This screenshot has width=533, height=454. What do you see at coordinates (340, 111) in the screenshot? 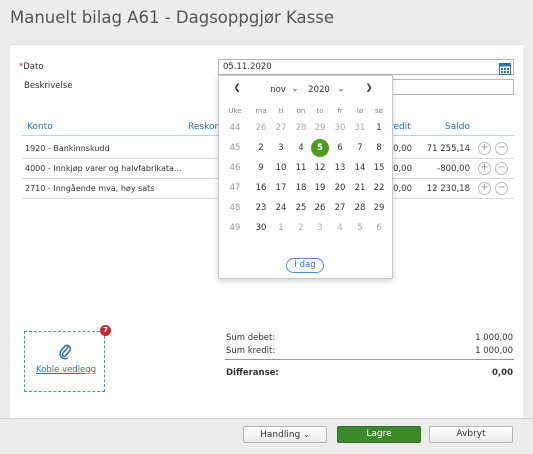
I see `weekday-header: fr` at bounding box center [340, 111].